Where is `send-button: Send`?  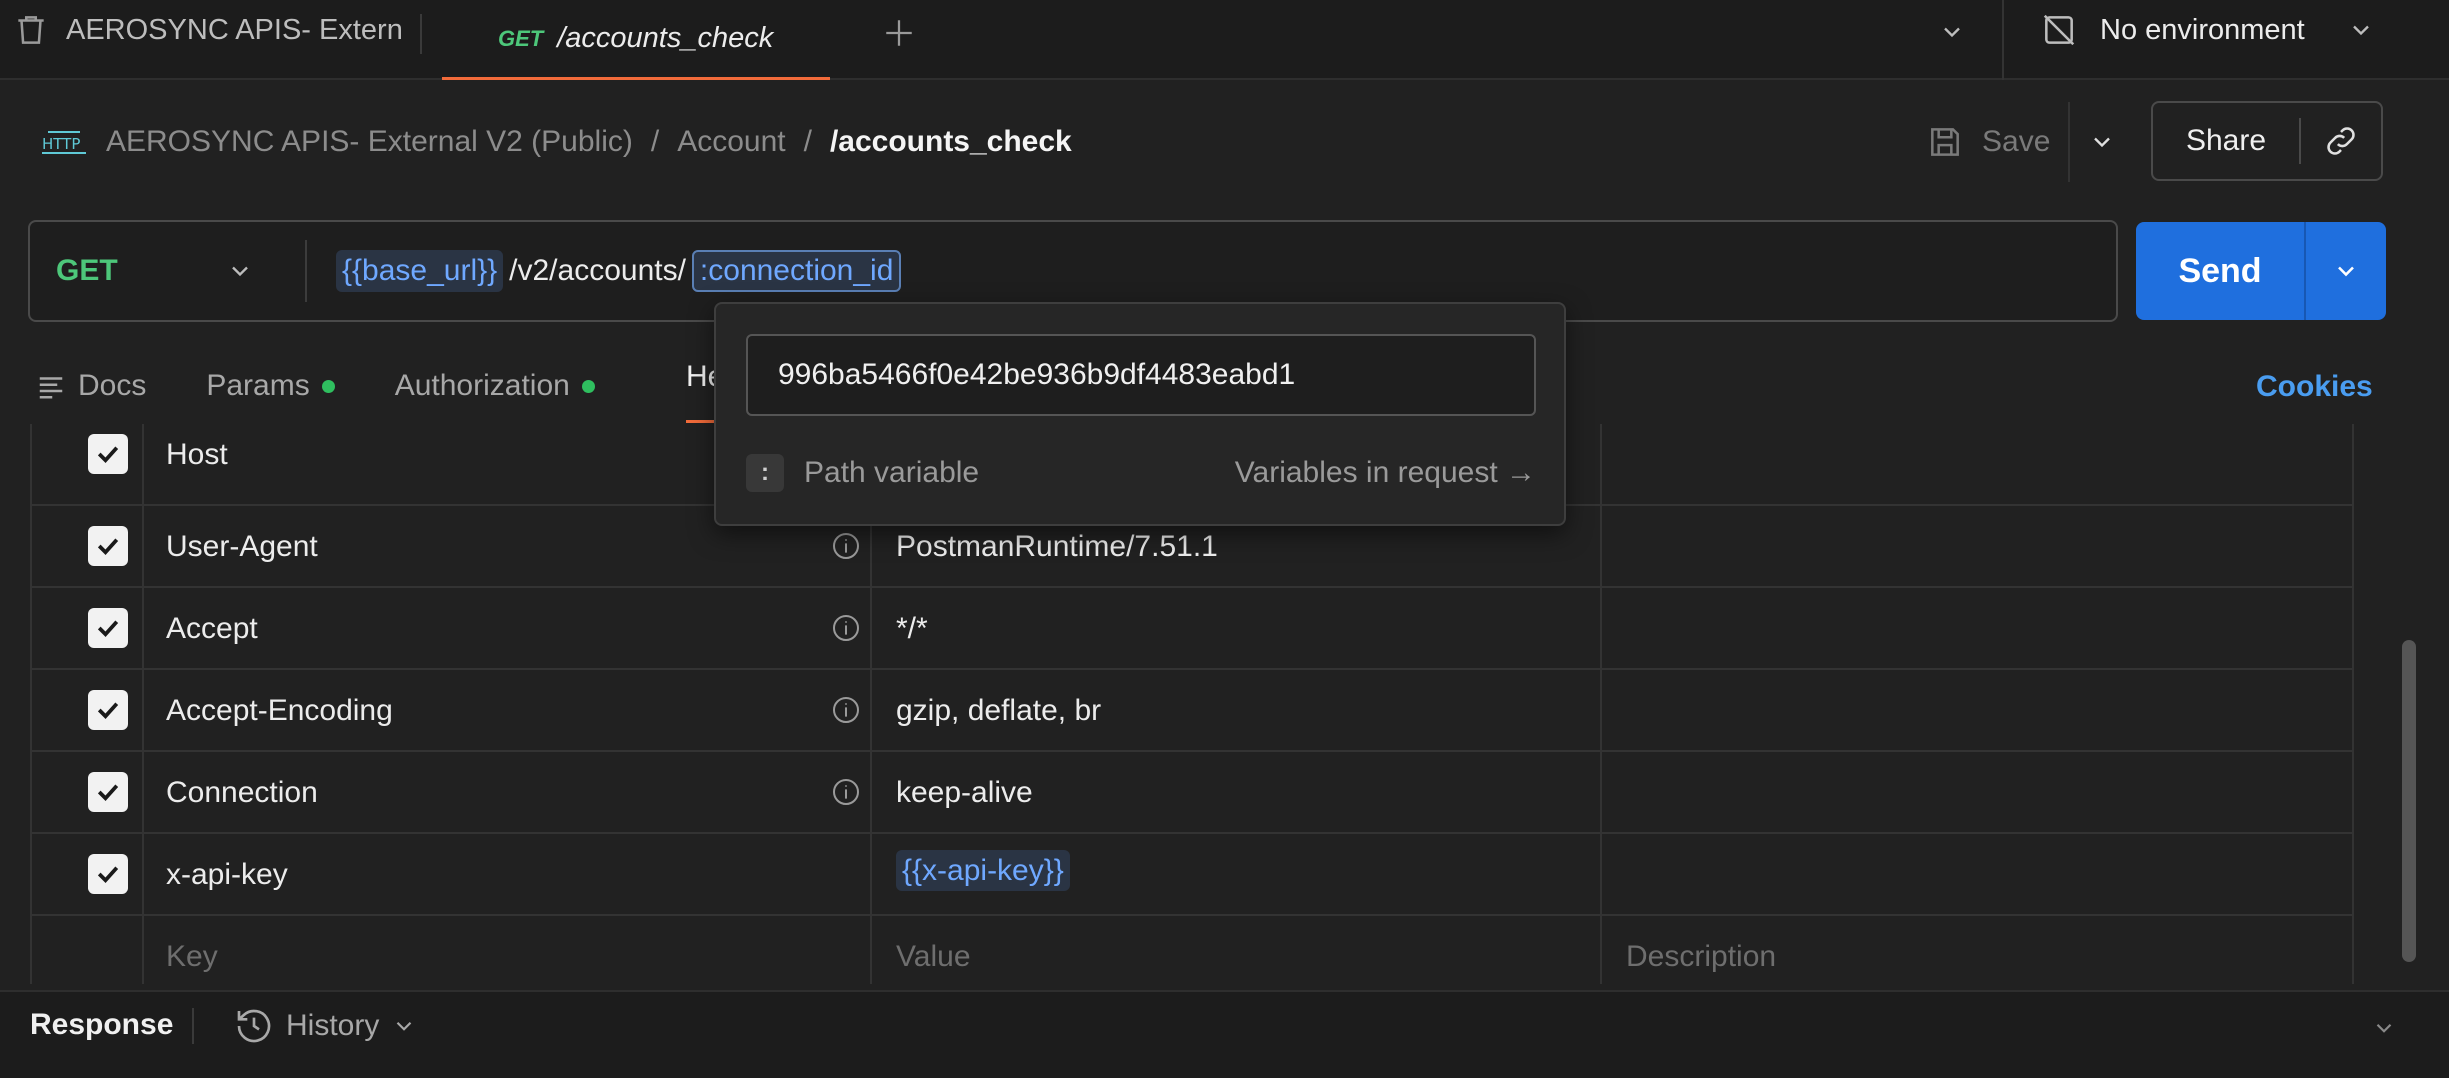
send-button: Send is located at coordinates (2261, 271).